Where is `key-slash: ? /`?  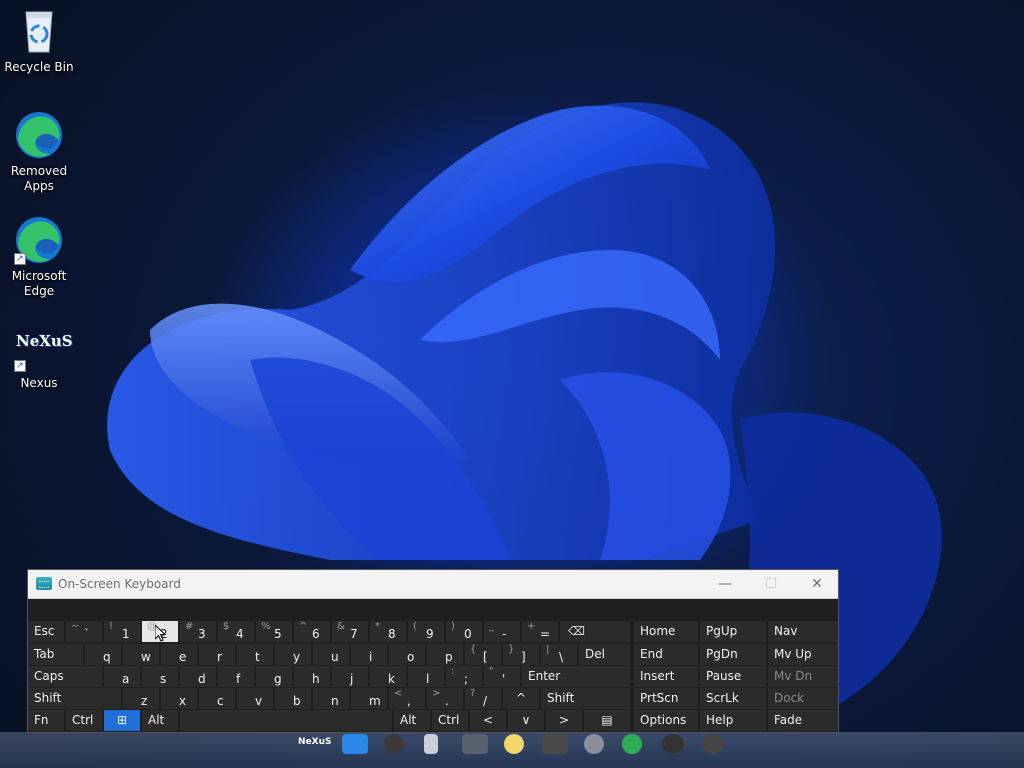 key-slash: ? / is located at coordinates (483, 698).